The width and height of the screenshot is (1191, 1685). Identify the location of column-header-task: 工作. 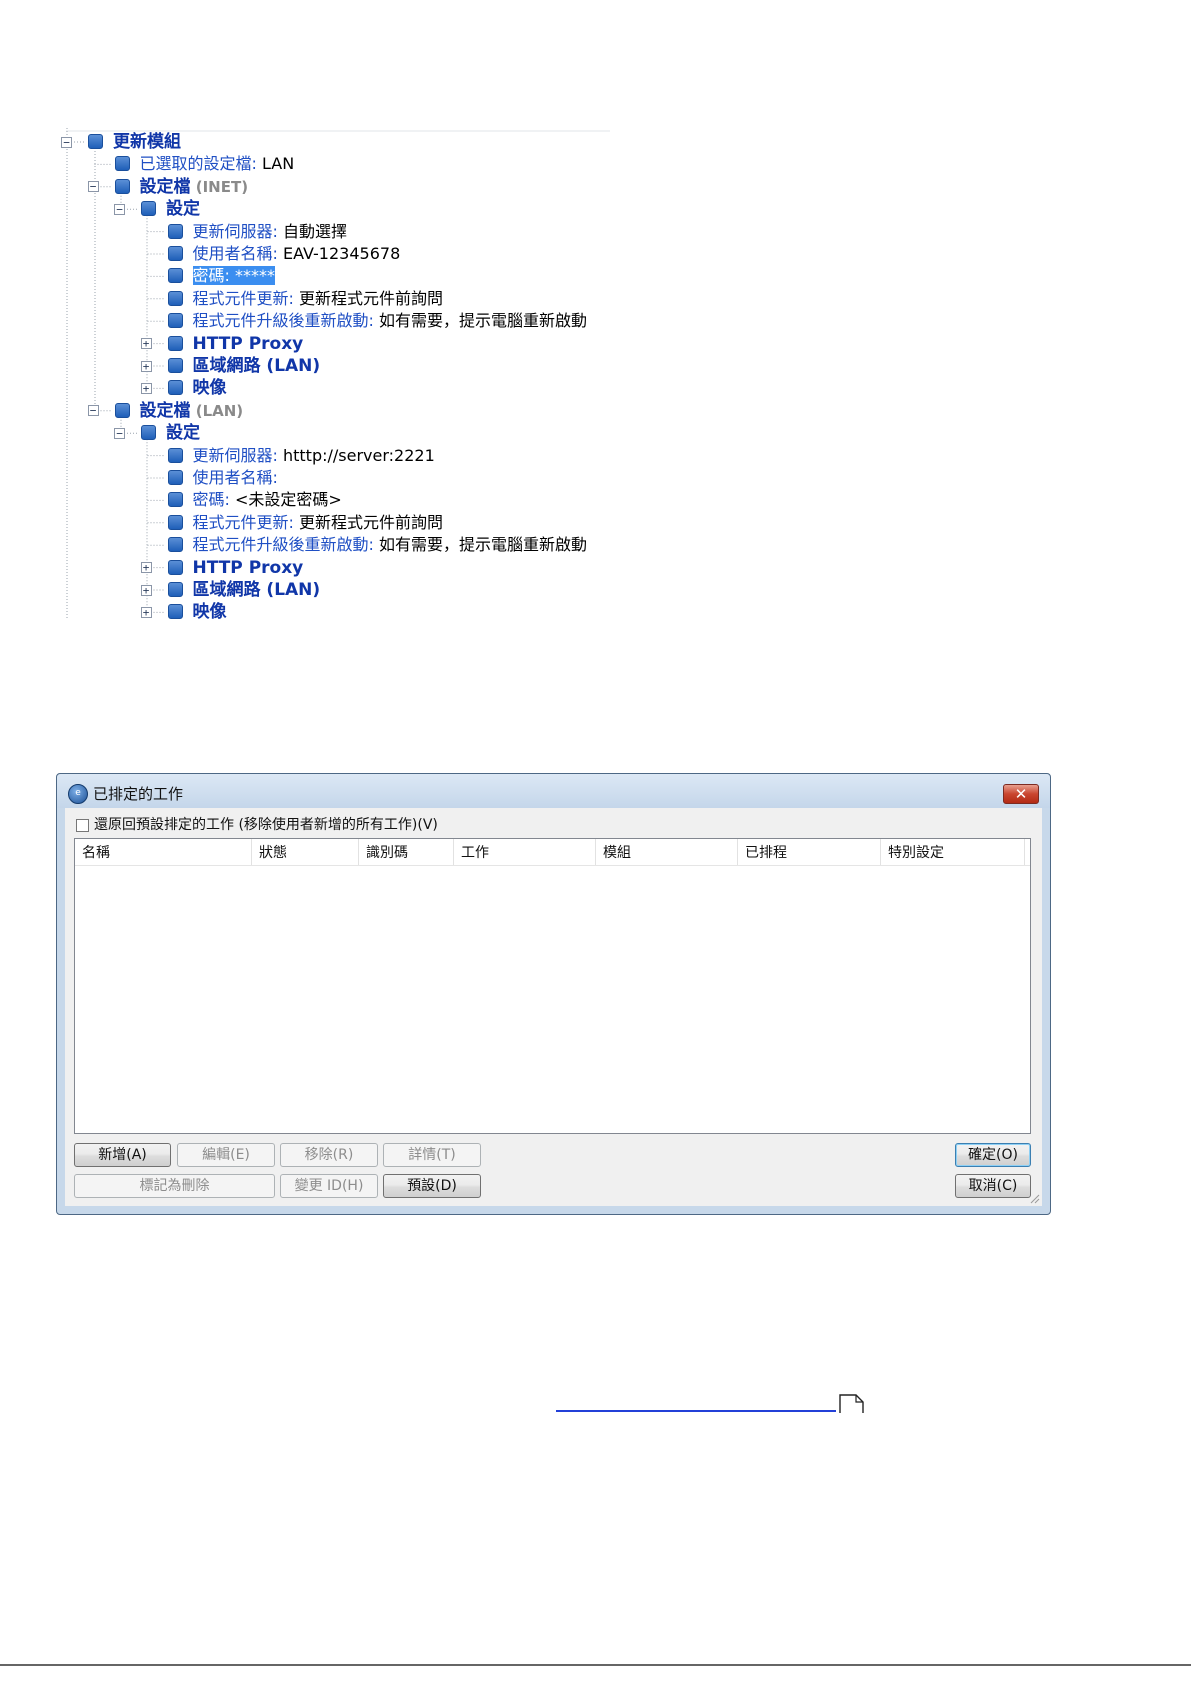
(525, 852).